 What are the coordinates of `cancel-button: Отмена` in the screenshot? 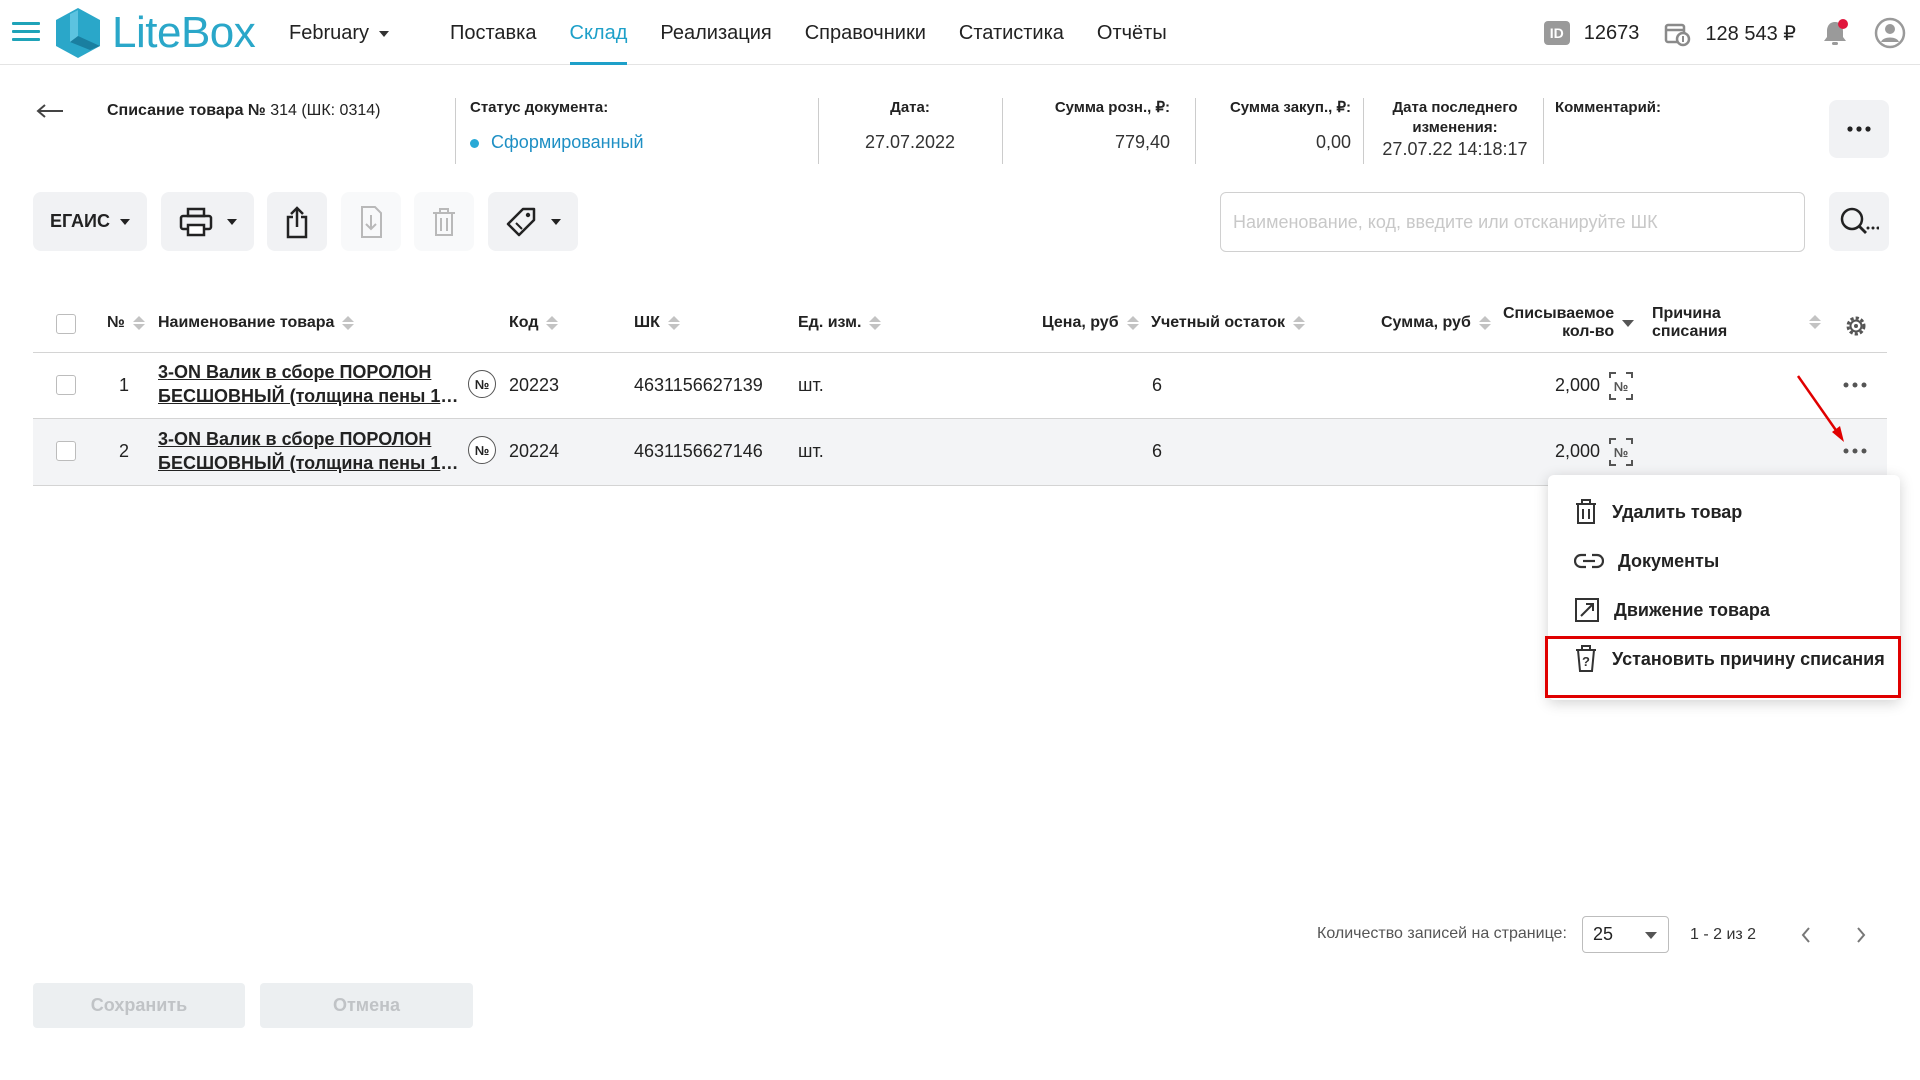 It's located at (366, 1005).